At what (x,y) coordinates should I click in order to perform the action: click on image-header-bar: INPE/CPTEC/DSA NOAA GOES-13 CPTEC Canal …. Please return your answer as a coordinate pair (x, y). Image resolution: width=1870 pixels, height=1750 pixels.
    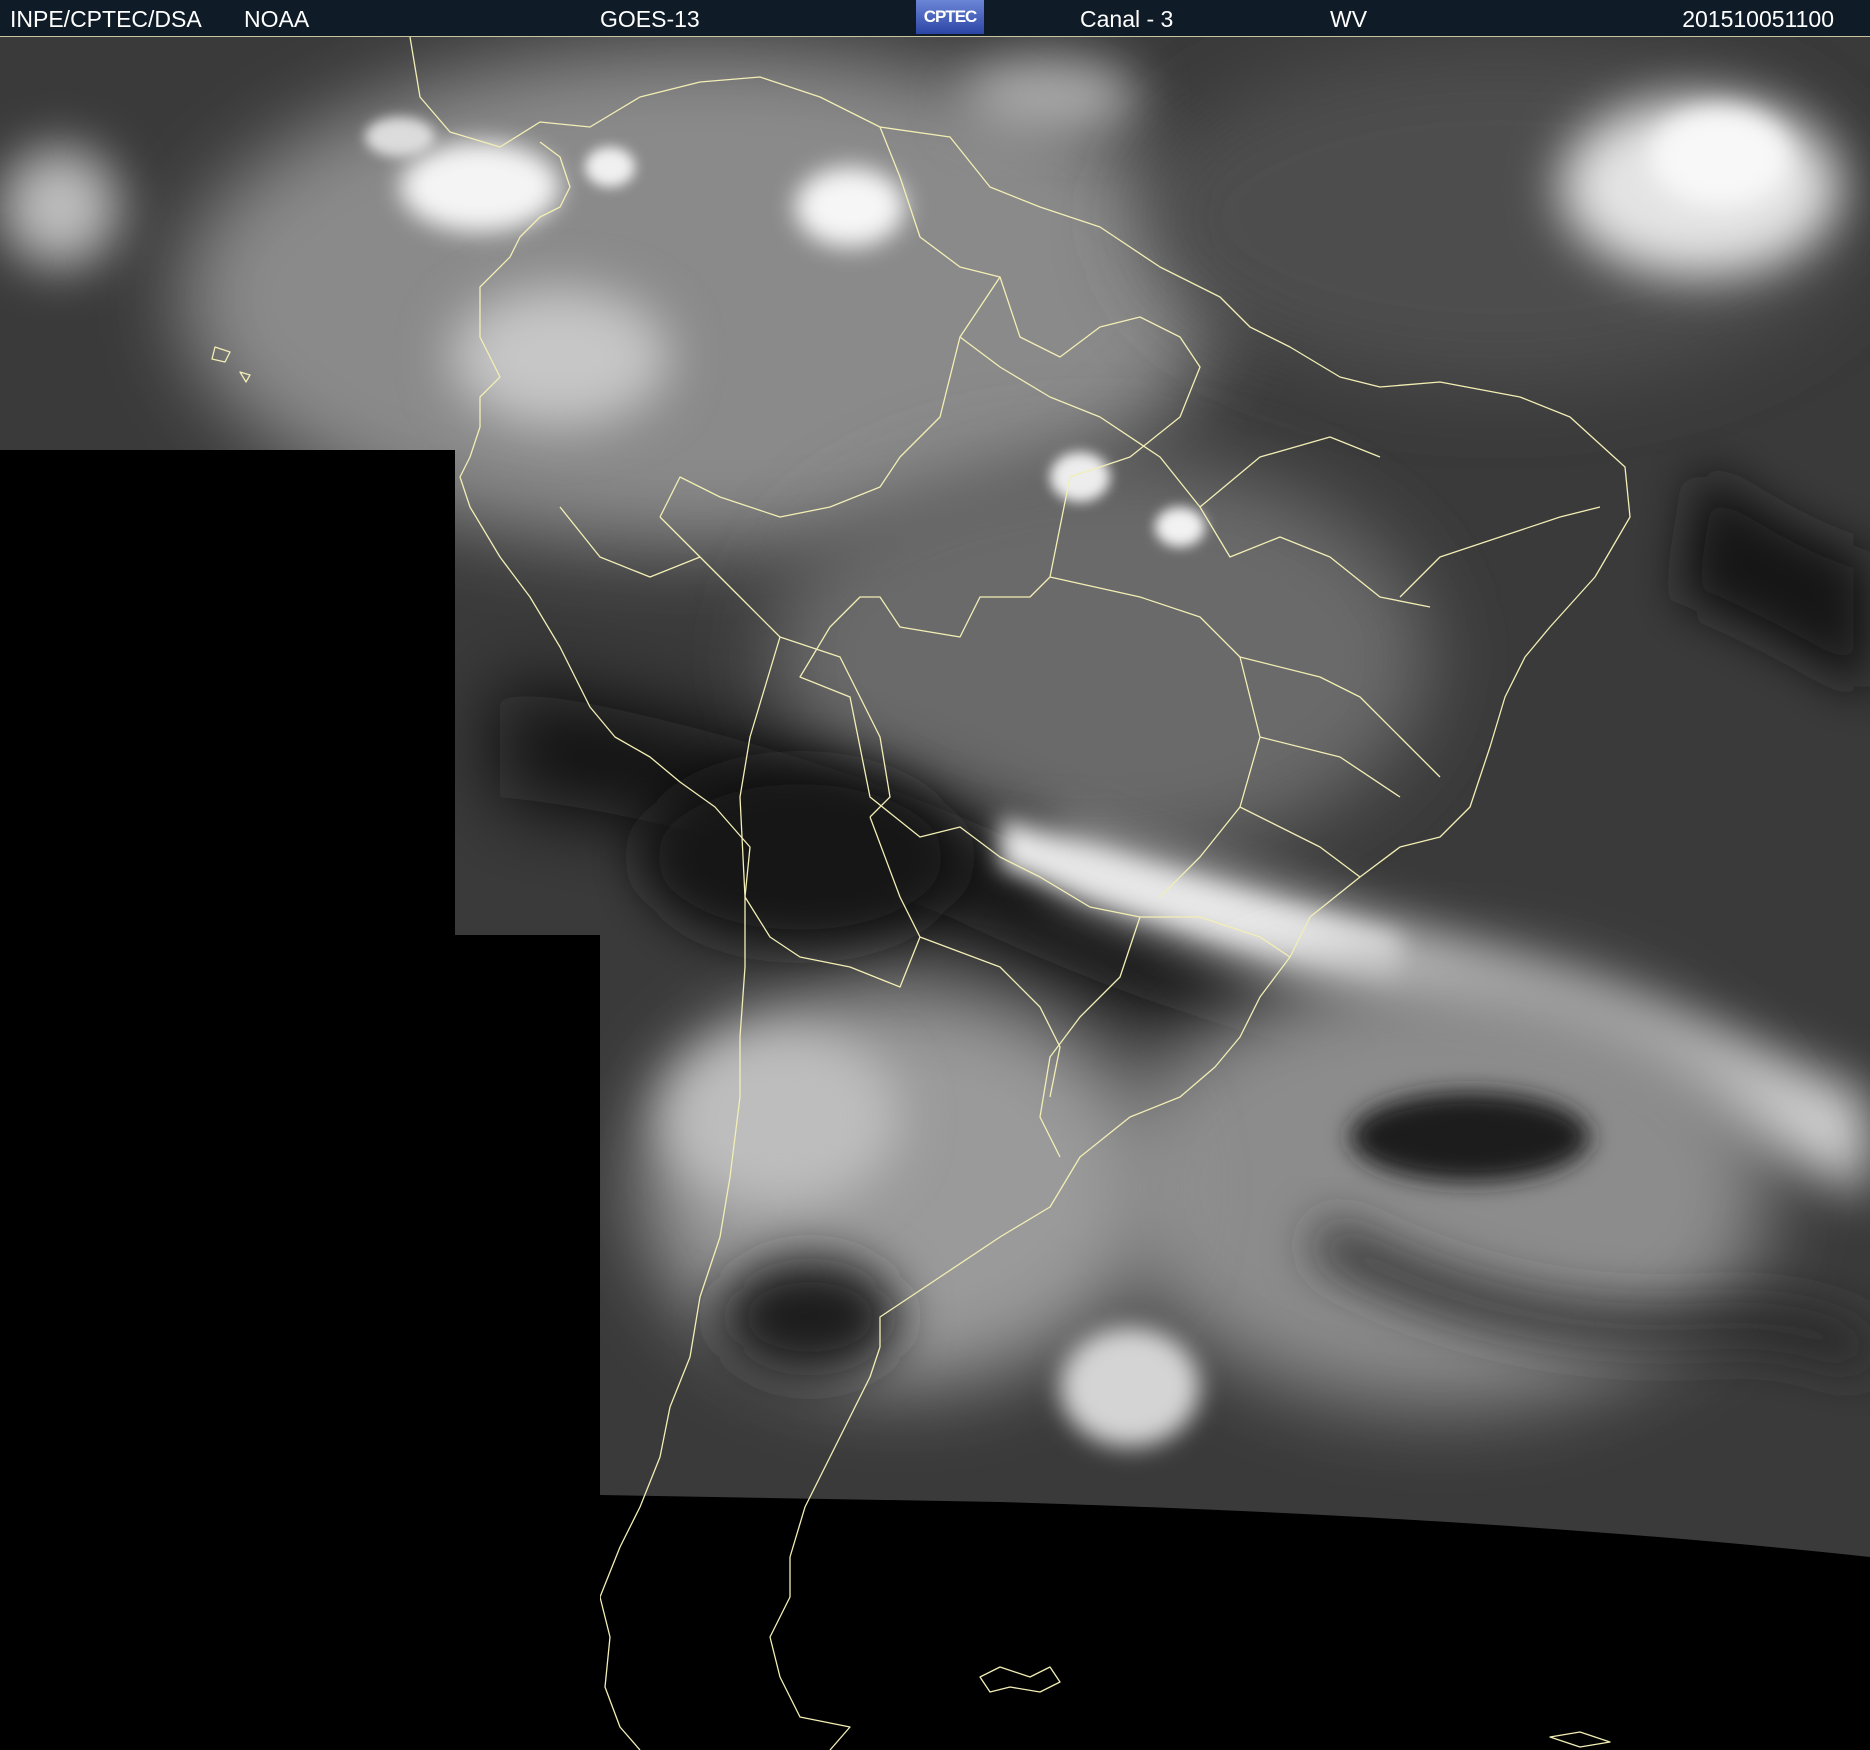
    Looking at the image, I should click on (935, 18).